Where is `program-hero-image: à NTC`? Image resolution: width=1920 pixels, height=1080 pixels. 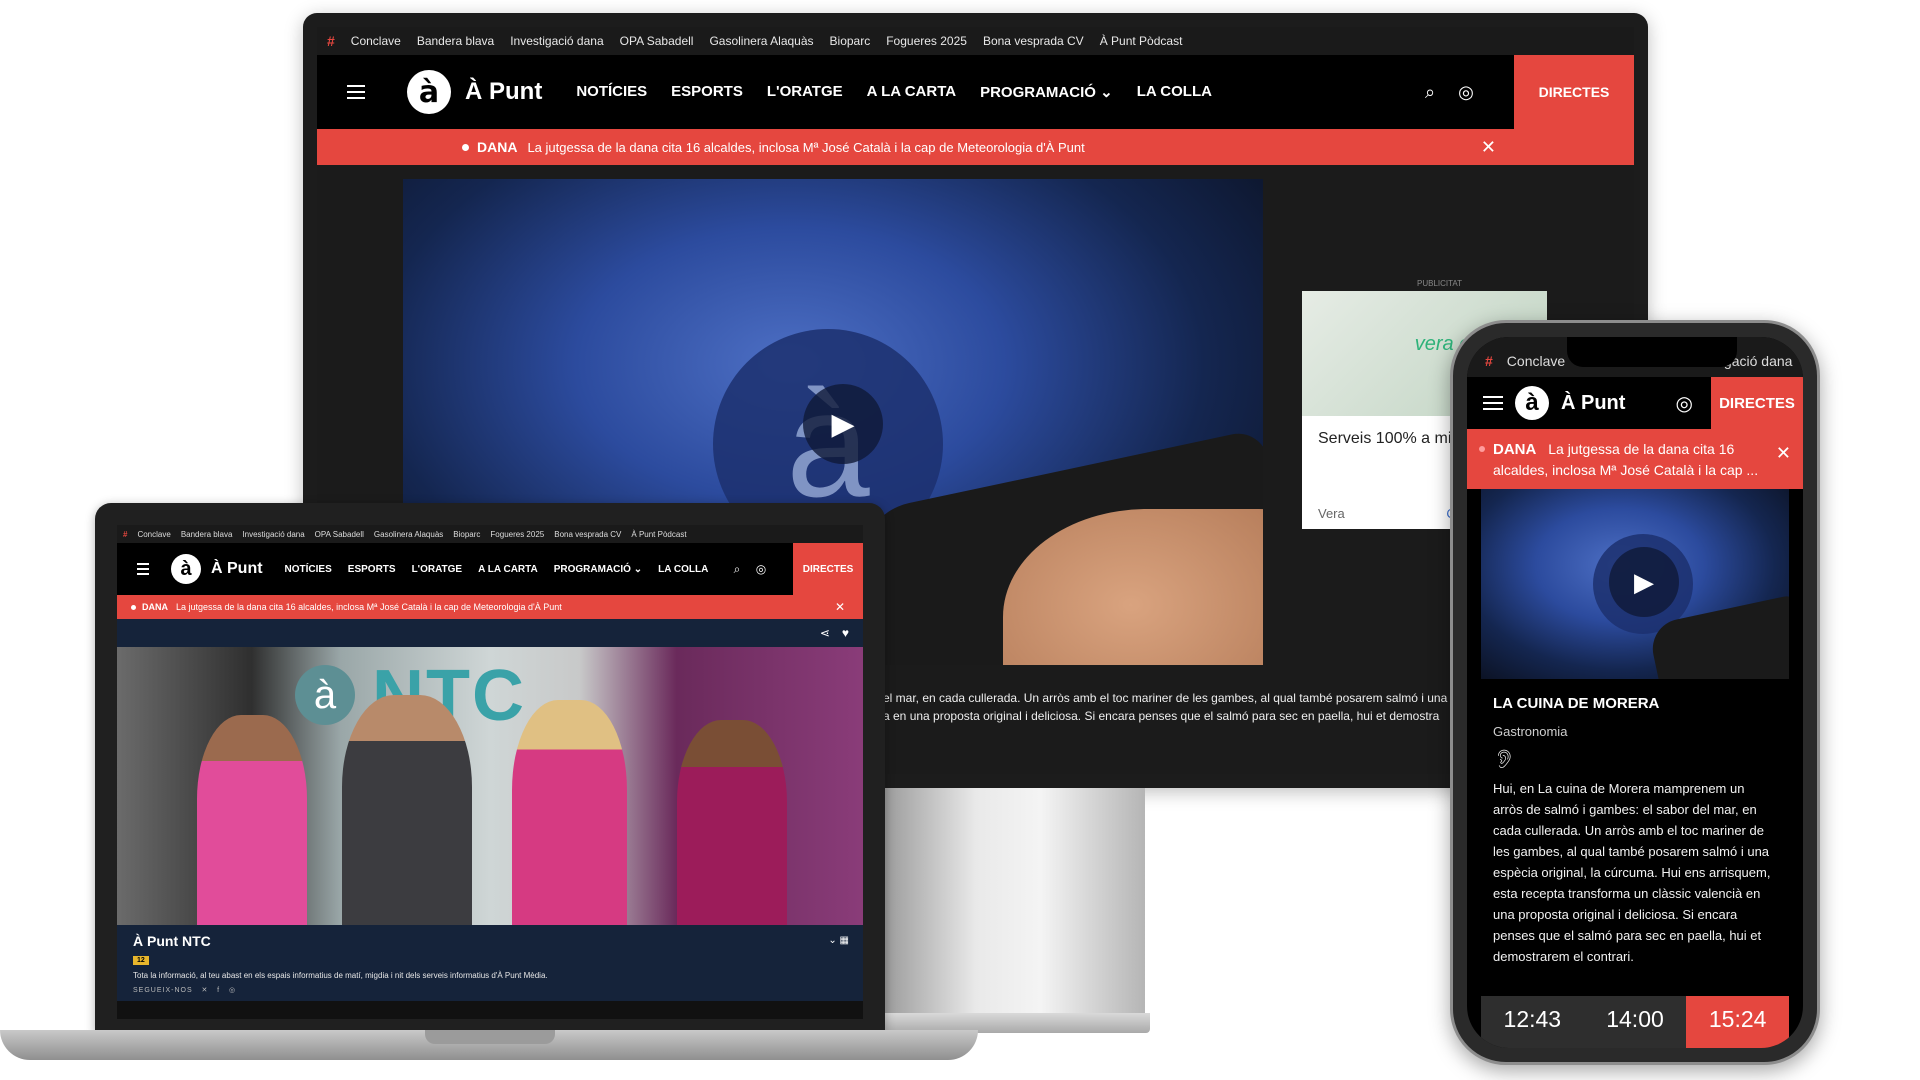
program-hero-image: à NTC is located at coordinates (490, 786).